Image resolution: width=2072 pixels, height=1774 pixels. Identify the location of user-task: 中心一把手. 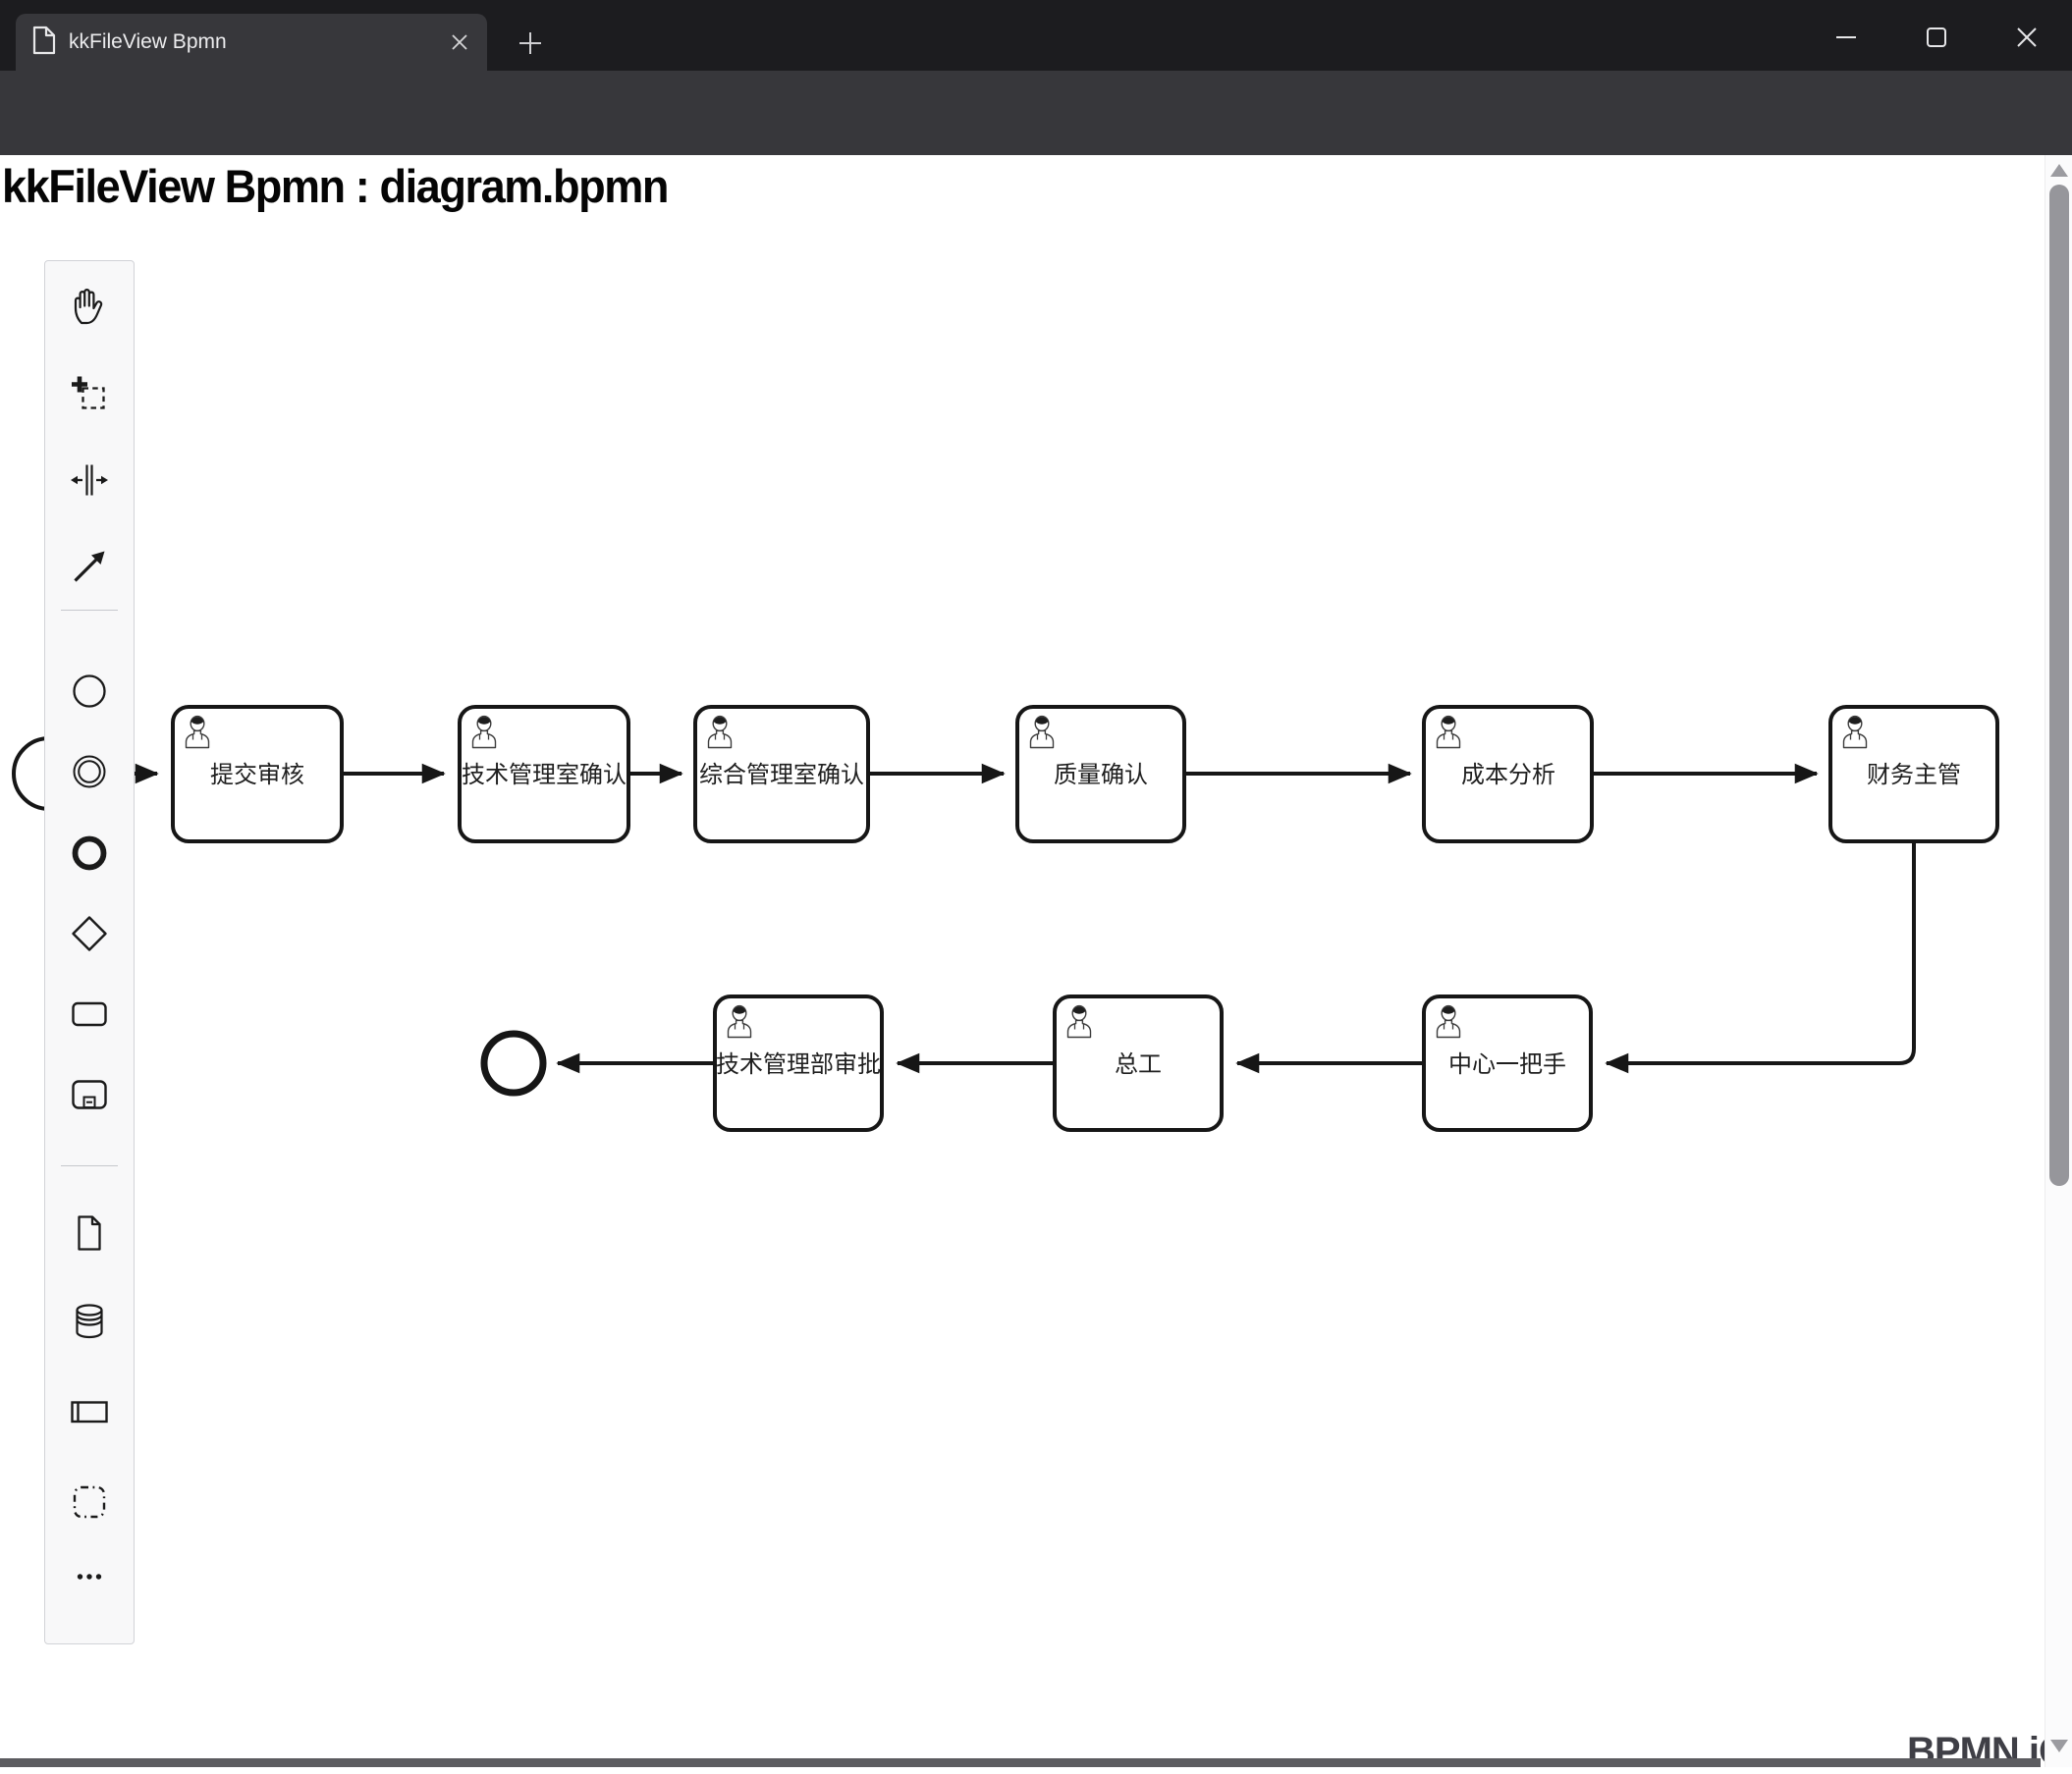
(1508, 1063).